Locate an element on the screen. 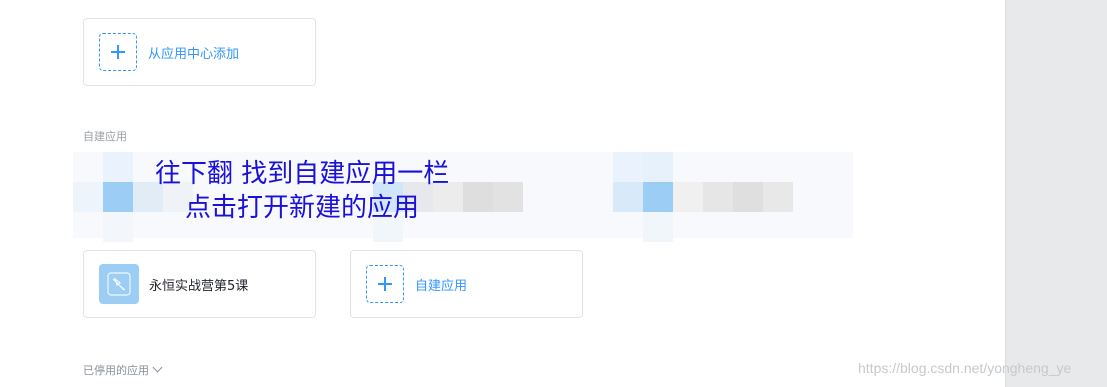 Image resolution: width=1107 pixels, height=387 pixels. disabled-apps-toggle: 已停用的应用 is located at coordinates (123, 370).